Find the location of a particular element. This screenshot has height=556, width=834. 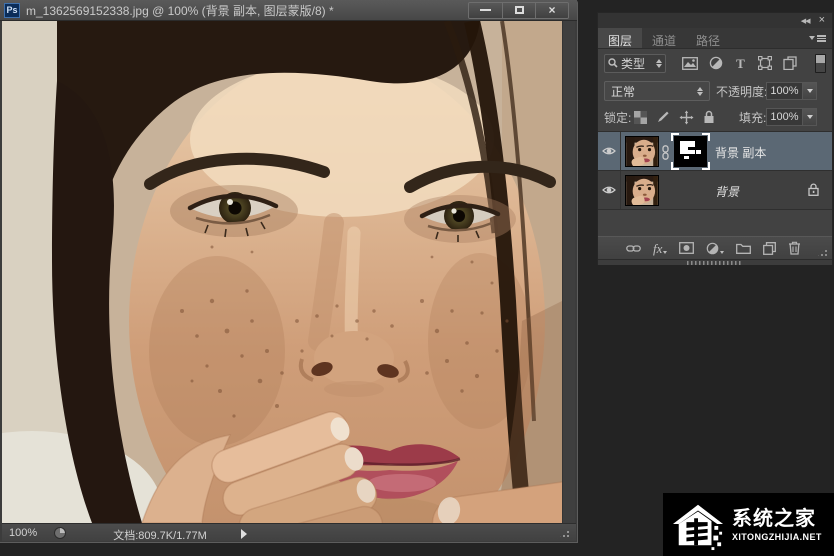

zoom-level-field: 100% is located at coordinates (23, 533).